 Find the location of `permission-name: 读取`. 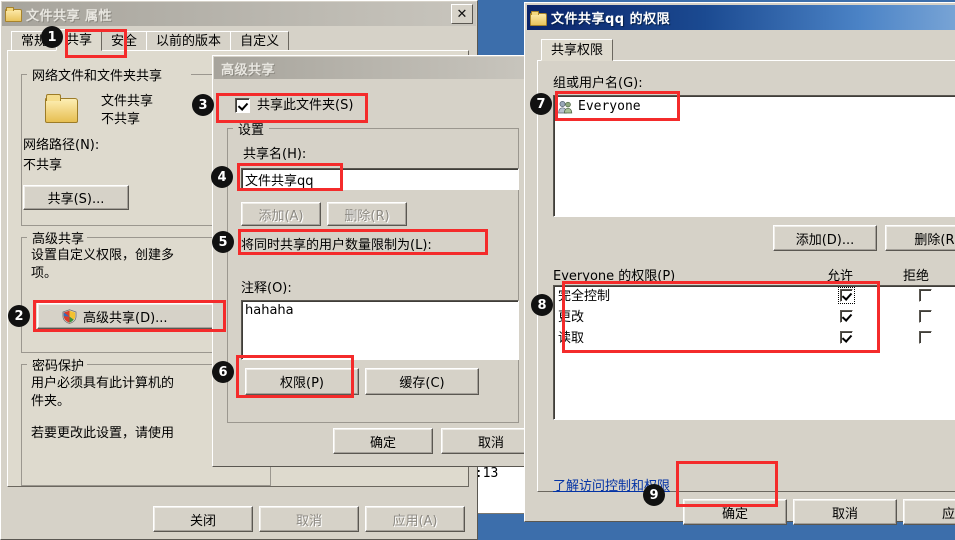

permission-name: 读取 is located at coordinates (571, 338).